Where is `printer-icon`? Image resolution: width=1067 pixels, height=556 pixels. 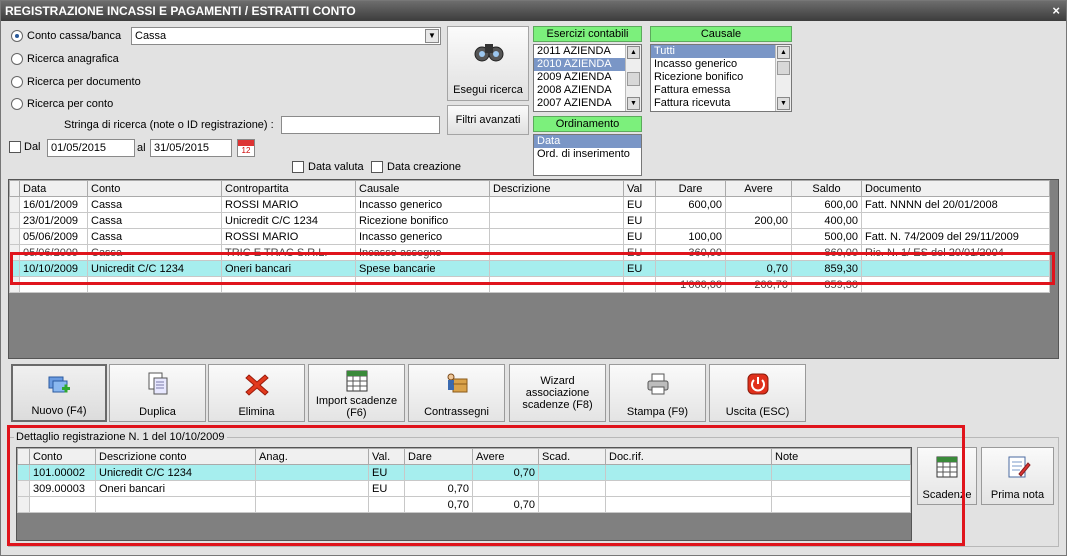
printer-icon is located at coordinates (657, 384).